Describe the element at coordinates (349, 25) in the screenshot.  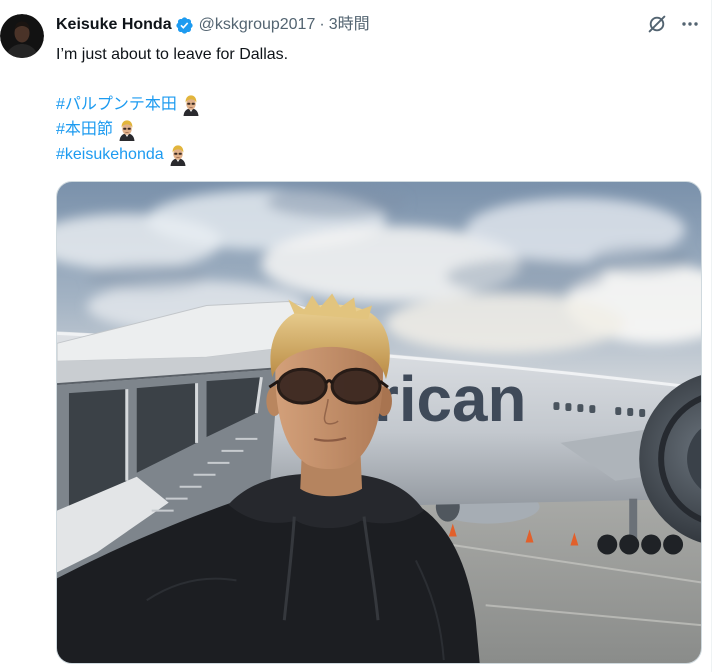
I see `timestamp: 3時間` at that location.